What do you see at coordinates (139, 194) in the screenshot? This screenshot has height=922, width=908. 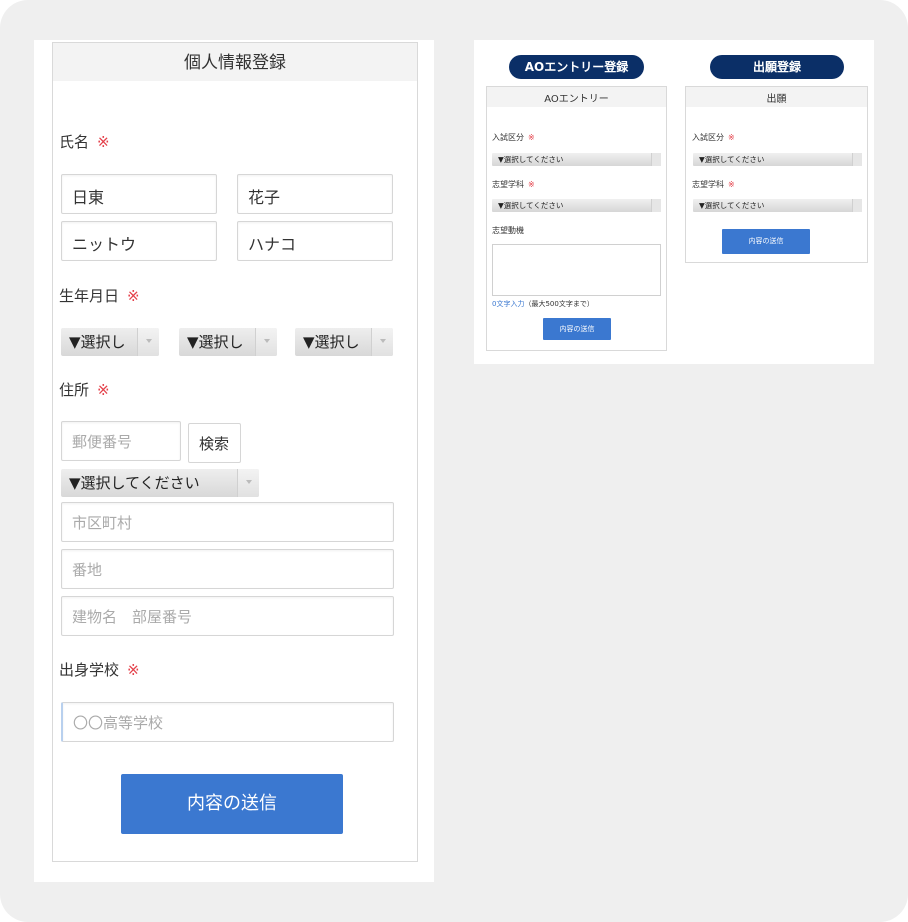 I see `last-name-field: 日東` at bounding box center [139, 194].